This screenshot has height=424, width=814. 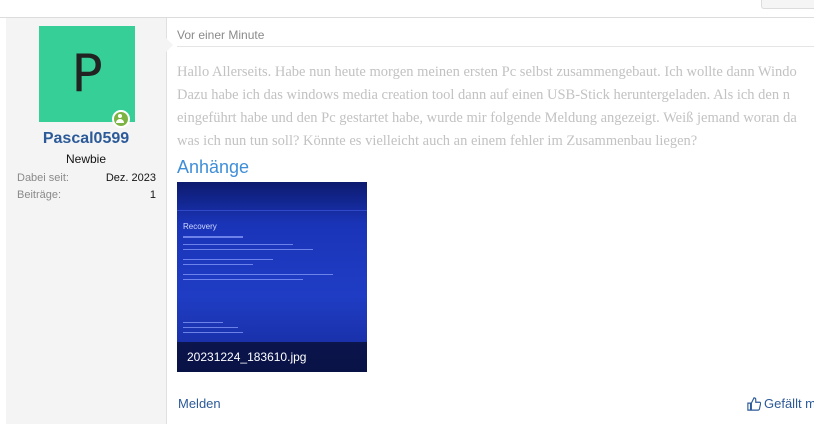 What do you see at coordinates (754, 403) in the screenshot?
I see `thumbs-up-icon` at bounding box center [754, 403].